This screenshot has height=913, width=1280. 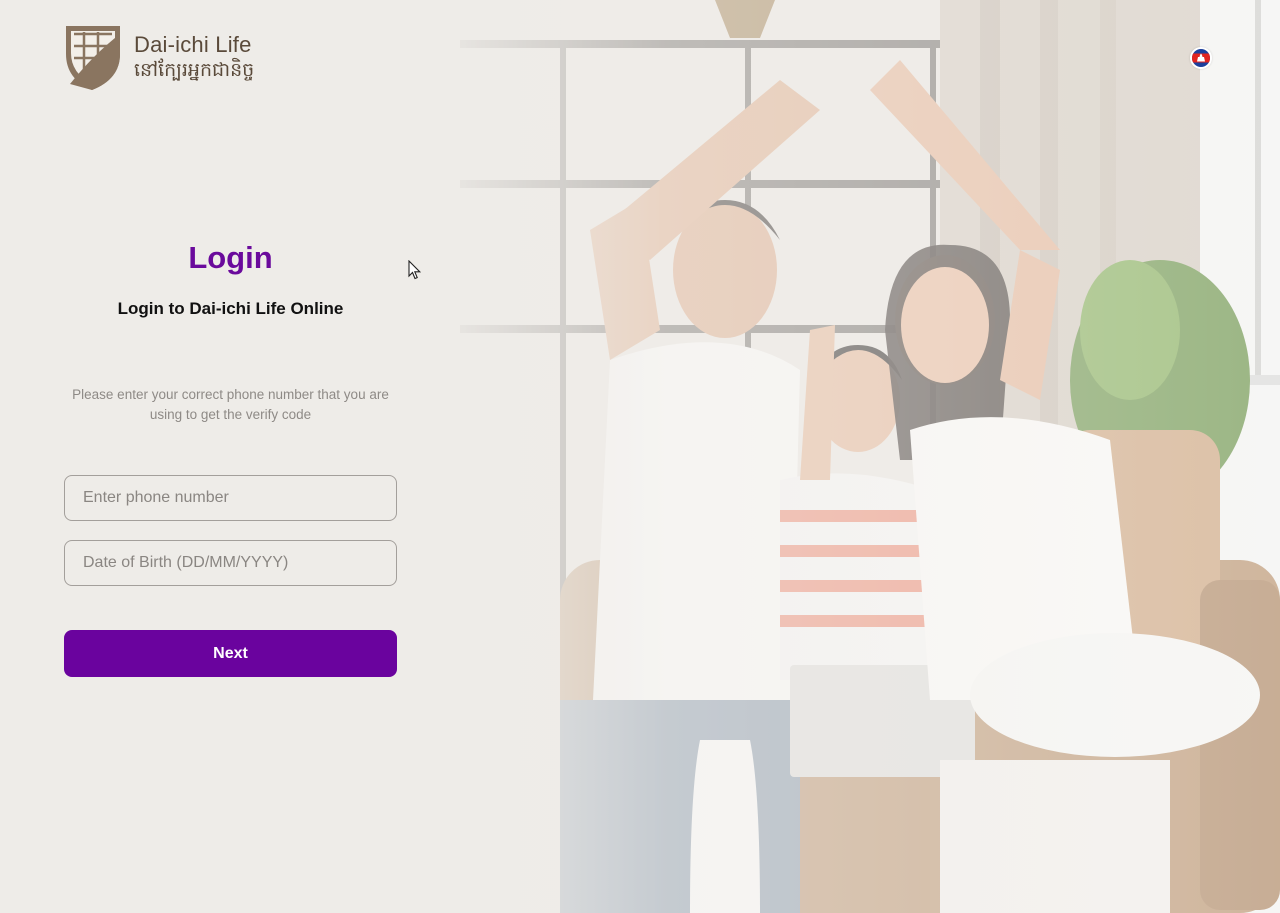 I want to click on brand-name: Dai-ichi Life, so click(x=193, y=44).